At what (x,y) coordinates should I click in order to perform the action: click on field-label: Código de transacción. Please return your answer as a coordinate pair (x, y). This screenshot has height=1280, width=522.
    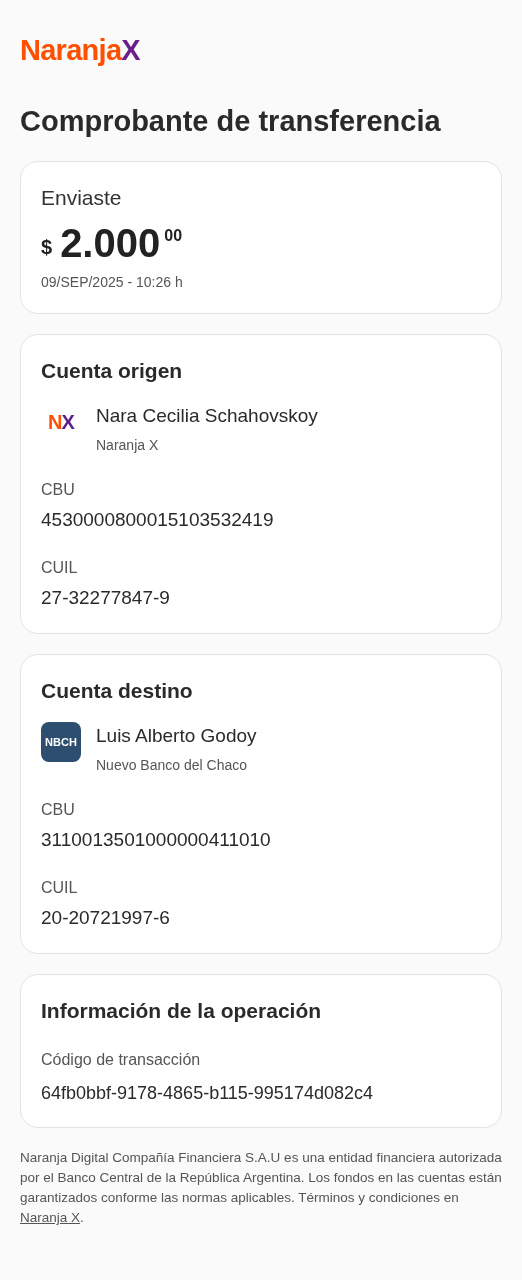
    Looking at the image, I should click on (121, 1060).